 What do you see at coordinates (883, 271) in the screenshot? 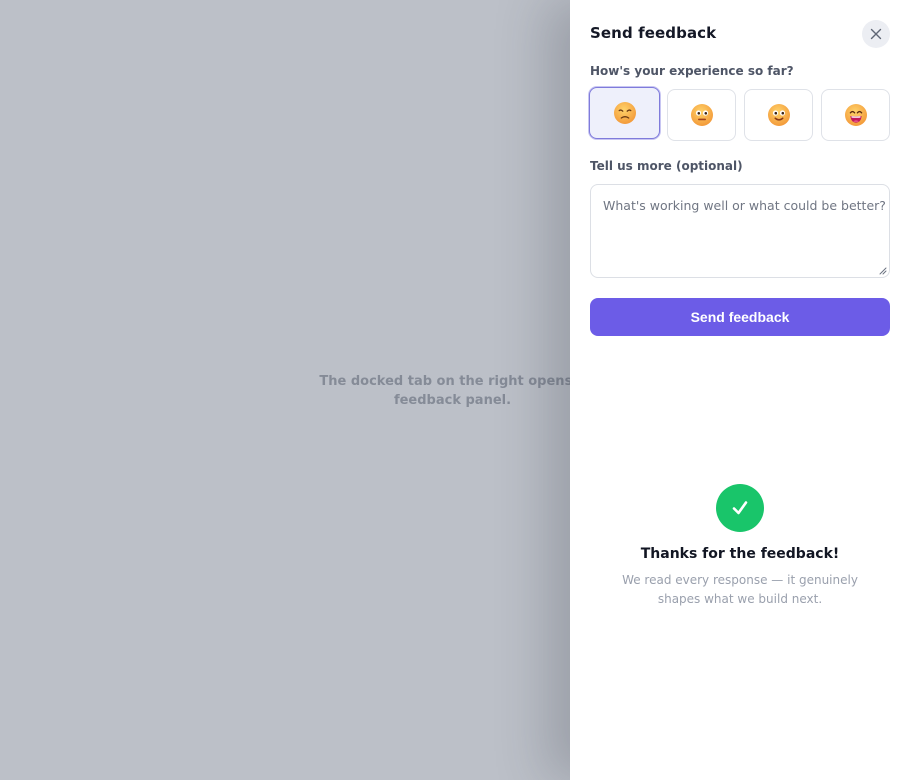
I see `resize-grip-icon` at bounding box center [883, 271].